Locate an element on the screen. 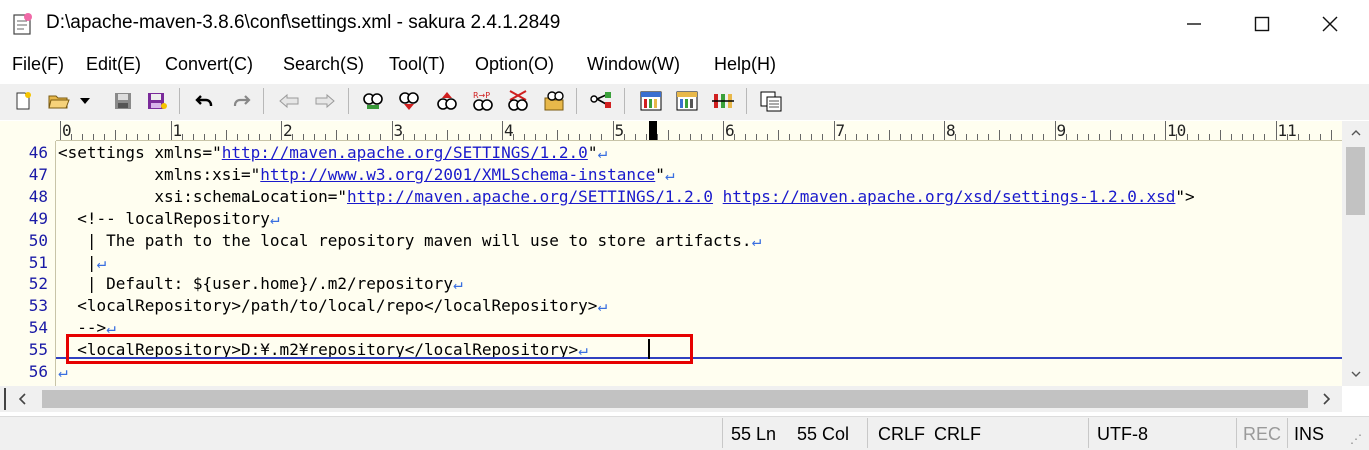 This screenshot has width=1369, height=450. newline-mark: ↵ is located at coordinates (602, 152).